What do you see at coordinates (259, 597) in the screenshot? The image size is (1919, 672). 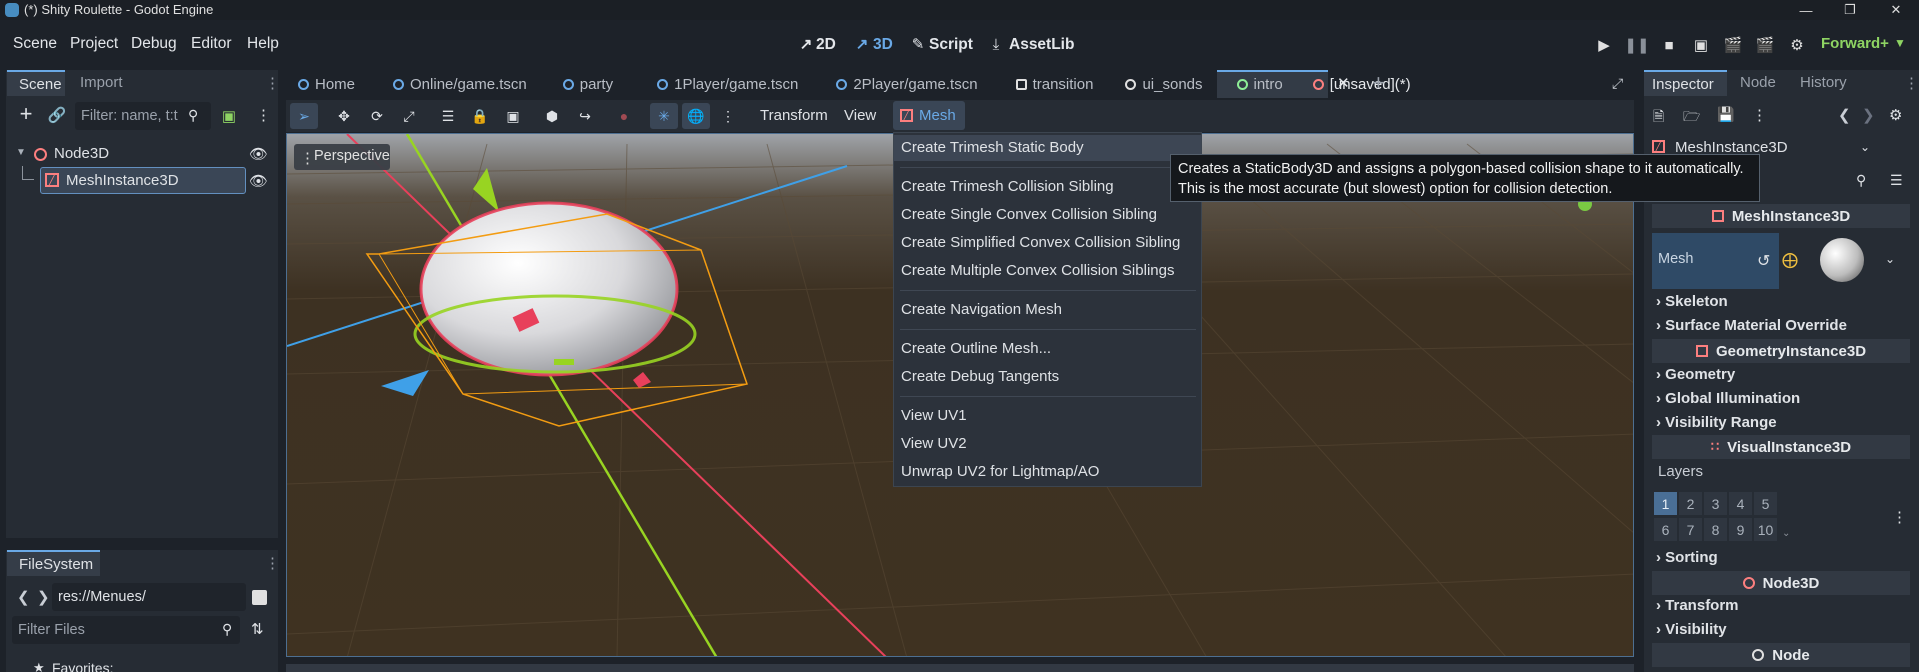 I see `split-mode-icon` at bounding box center [259, 597].